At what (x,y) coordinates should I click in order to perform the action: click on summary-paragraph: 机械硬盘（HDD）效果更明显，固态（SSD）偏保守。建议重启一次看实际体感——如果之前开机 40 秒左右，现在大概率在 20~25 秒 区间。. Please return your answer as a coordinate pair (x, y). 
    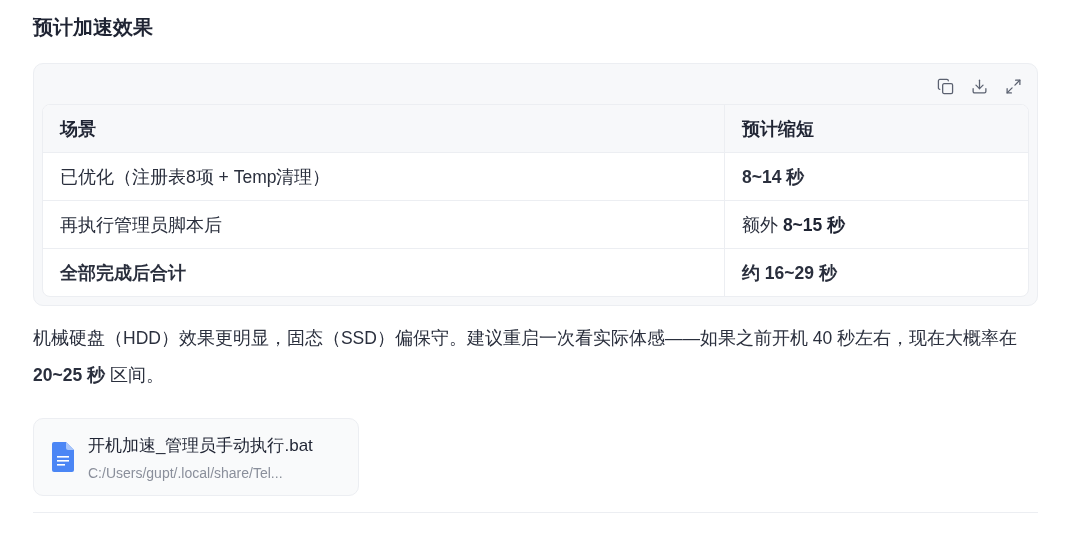
    Looking at the image, I should click on (526, 357).